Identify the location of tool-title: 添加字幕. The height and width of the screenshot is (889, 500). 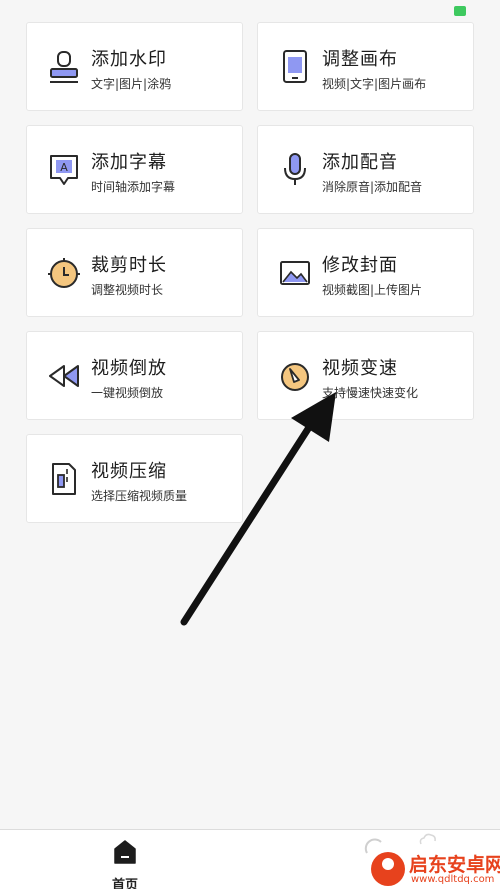
(129, 162).